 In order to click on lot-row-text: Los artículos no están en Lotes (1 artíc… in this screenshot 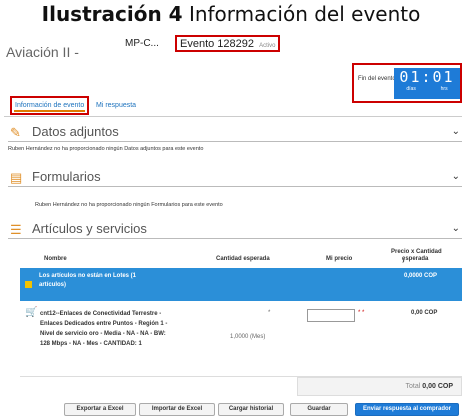, I will do `click(88, 280)`.